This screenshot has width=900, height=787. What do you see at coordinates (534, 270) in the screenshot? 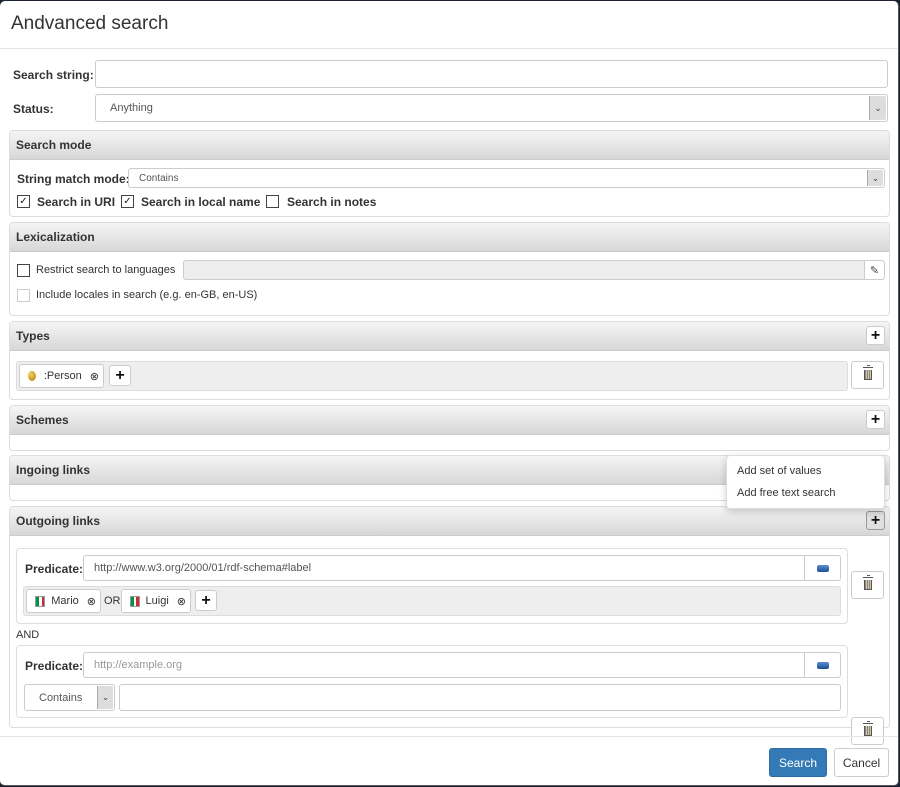
I see `languages-input` at bounding box center [534, 270].